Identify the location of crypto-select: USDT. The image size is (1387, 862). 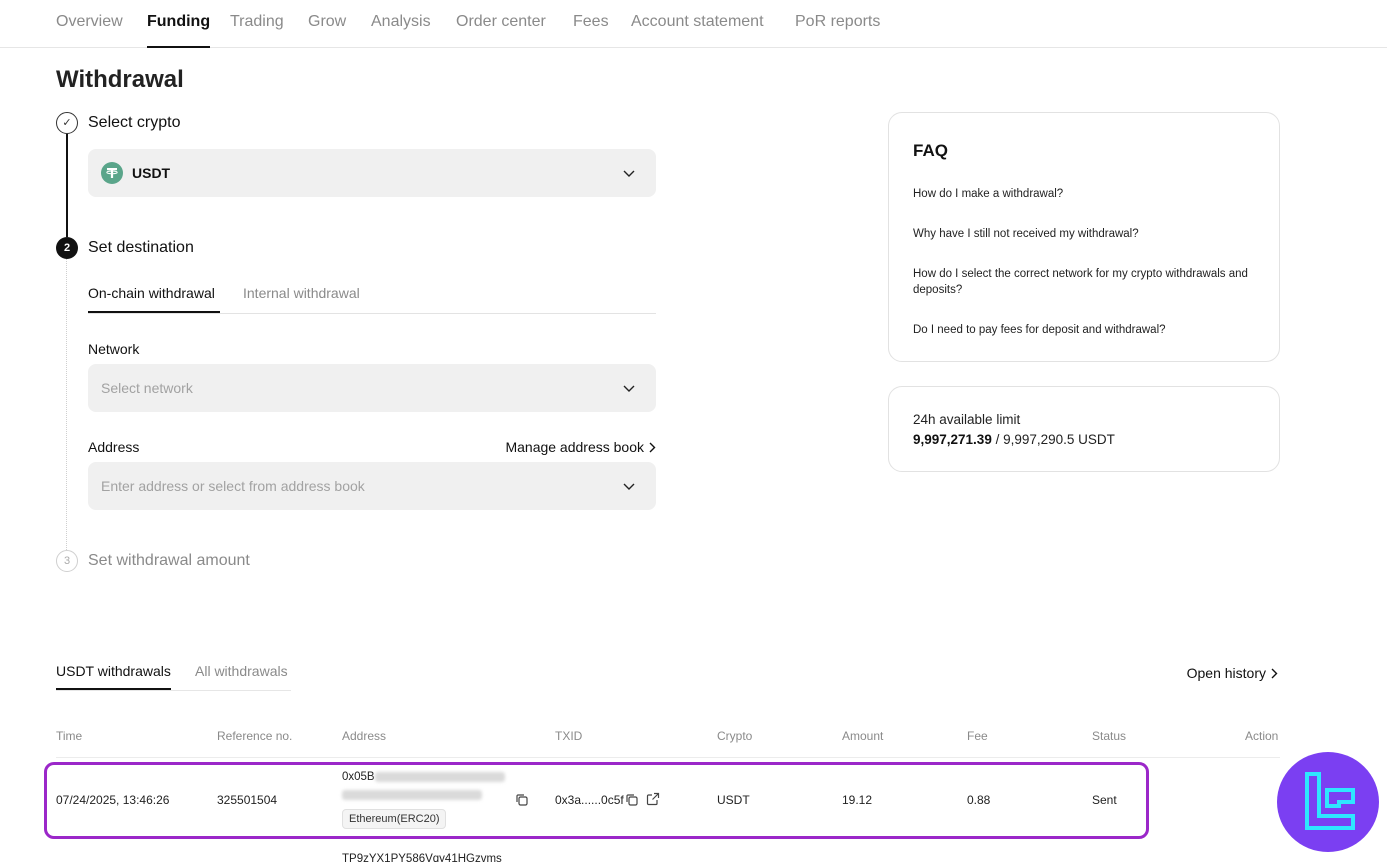
(372, 173).